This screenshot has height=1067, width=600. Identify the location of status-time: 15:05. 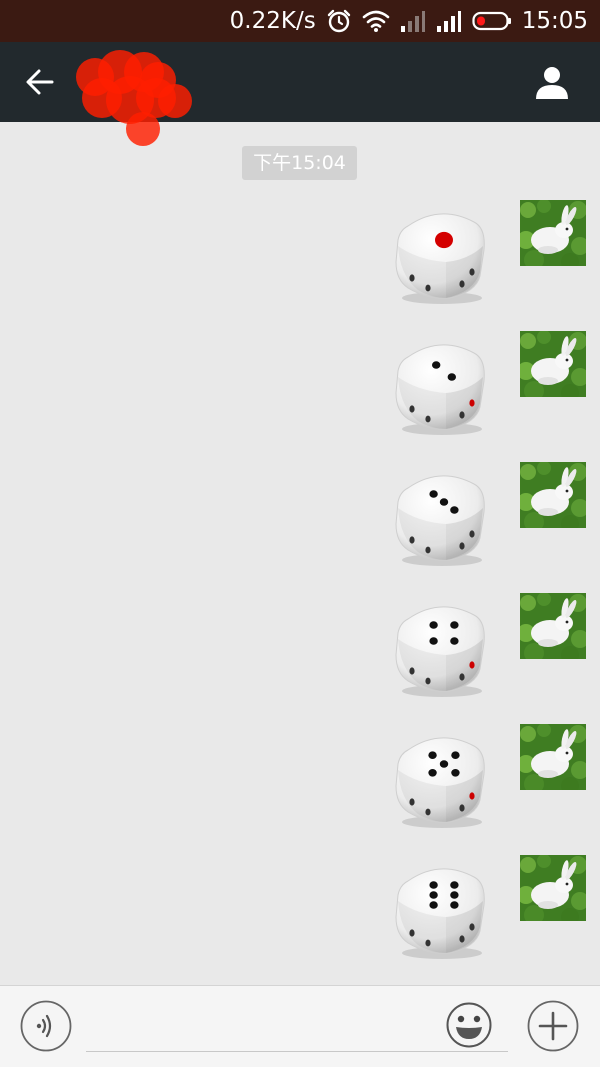
(554, 21).